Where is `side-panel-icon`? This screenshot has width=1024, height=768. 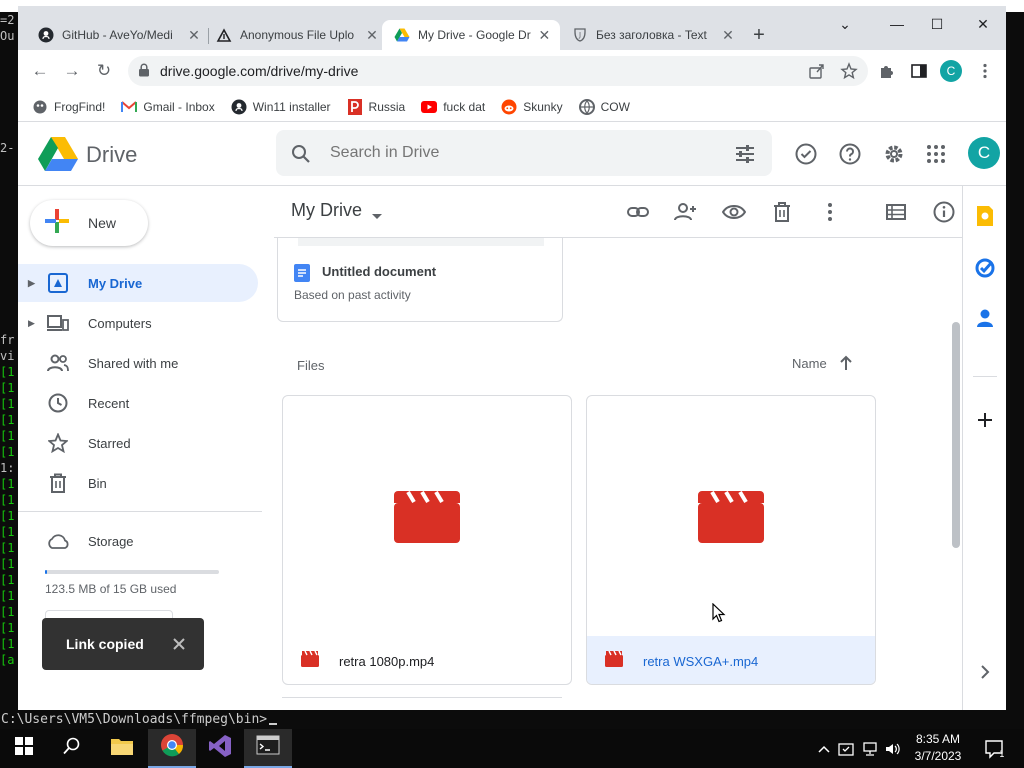
side-panel-icon is located at coordinates (919, 71).